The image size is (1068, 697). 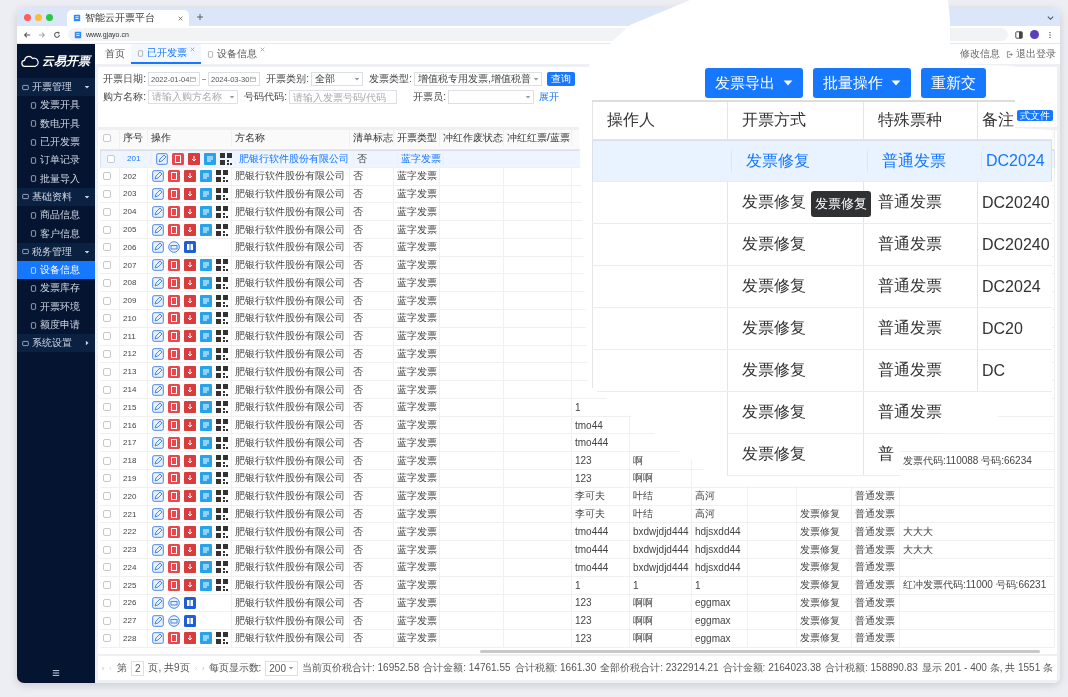 I want to click on dropdown-button: 重新交, so click(x=953, y=83).